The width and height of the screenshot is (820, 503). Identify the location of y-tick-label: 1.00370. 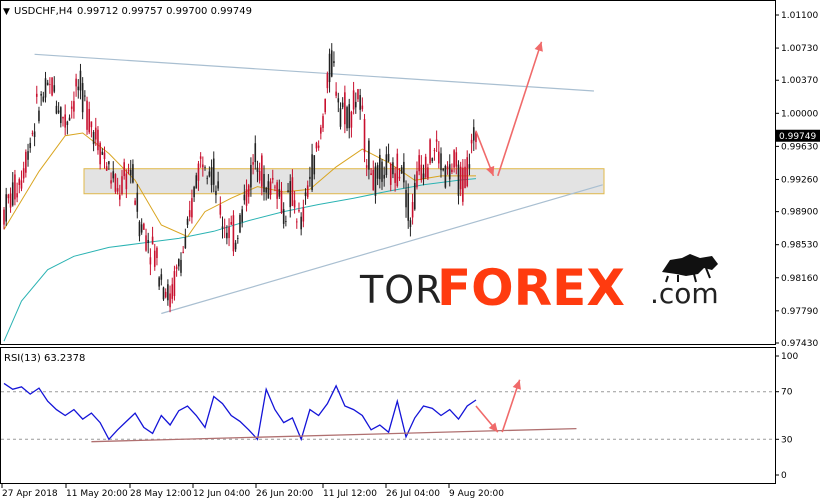
(799, 81).